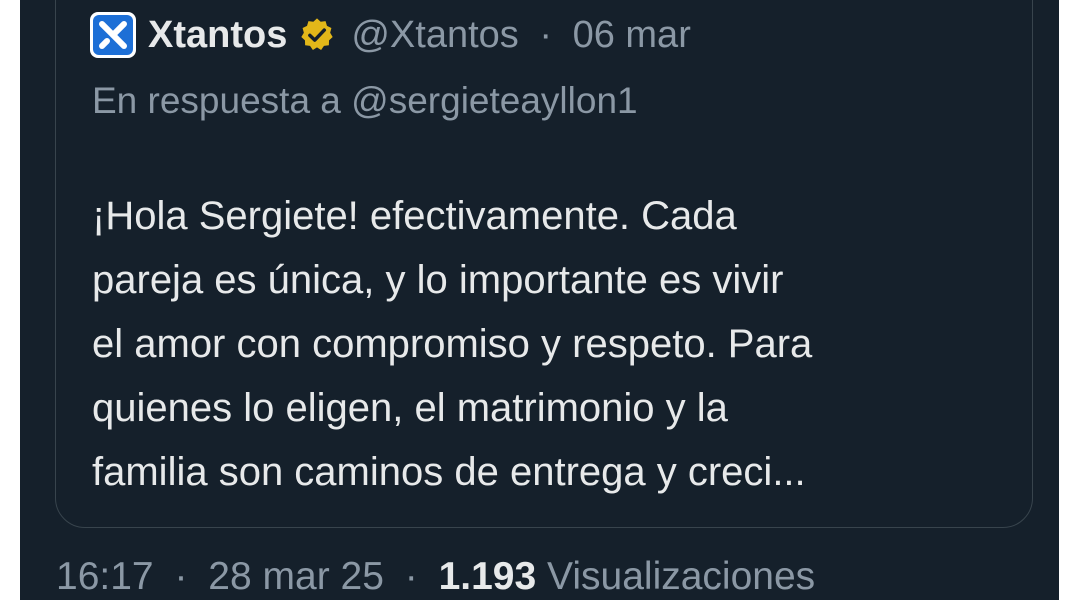 The image size is (1067, 600). Describe the element at coordinates (365, 101) in the screenshot. I see `reply-to-line: En respuesta a @sergieteayllon1` at that location.